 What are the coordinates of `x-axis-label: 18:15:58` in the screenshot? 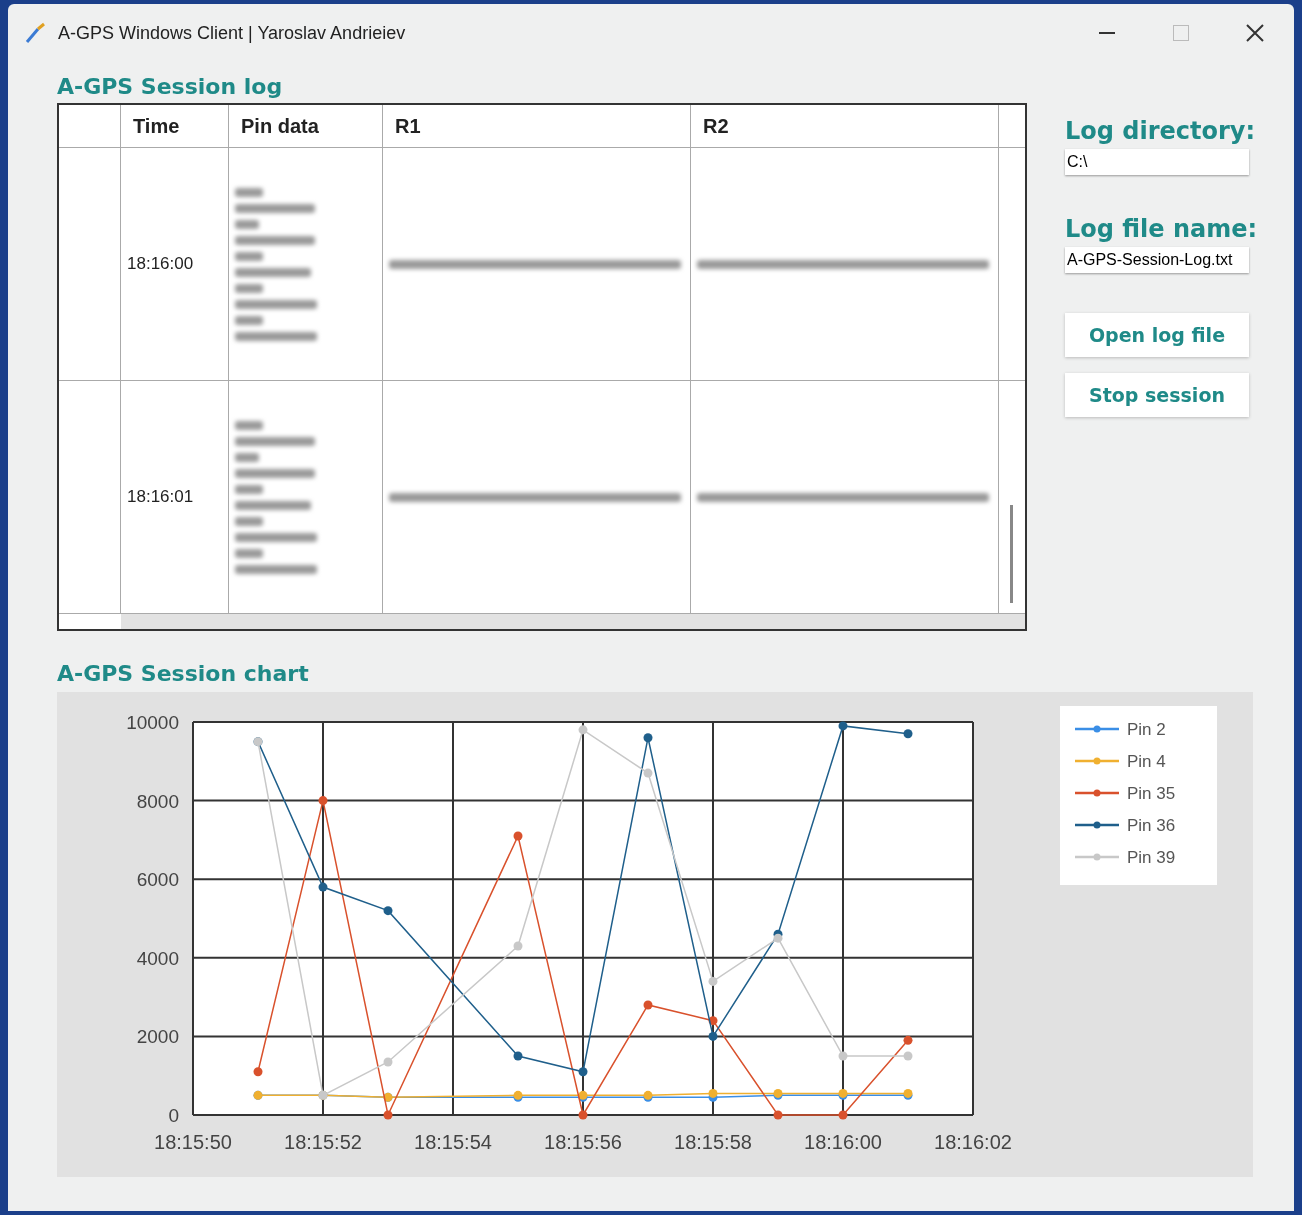 It's located at (713, 1142).